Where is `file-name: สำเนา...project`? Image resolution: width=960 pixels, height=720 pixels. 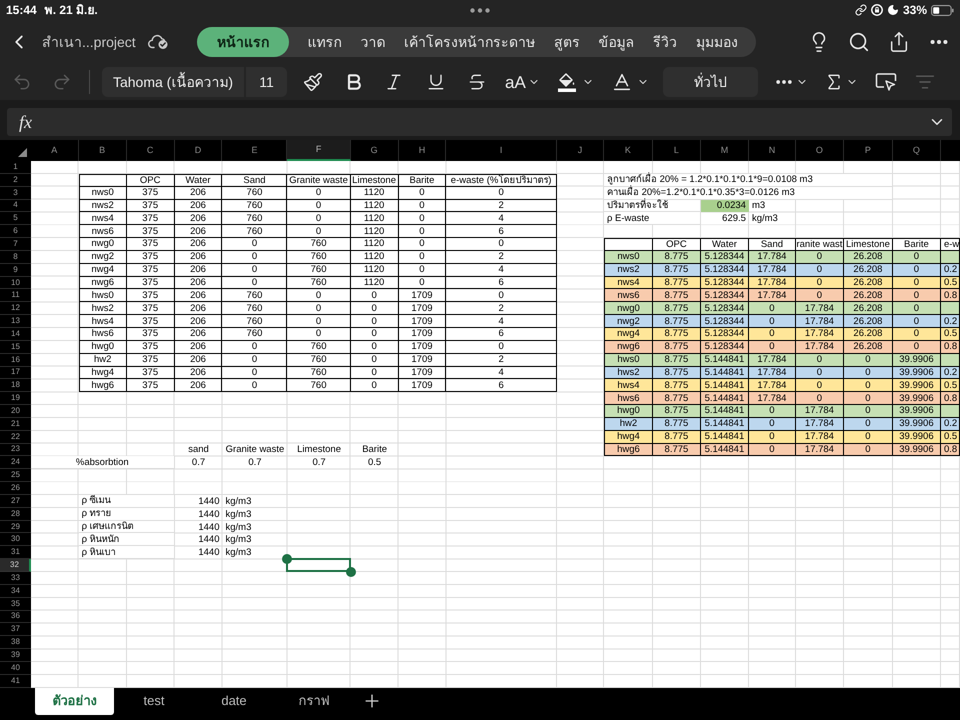
file-name: สำเนา...project is located at coordinates (89, 42).